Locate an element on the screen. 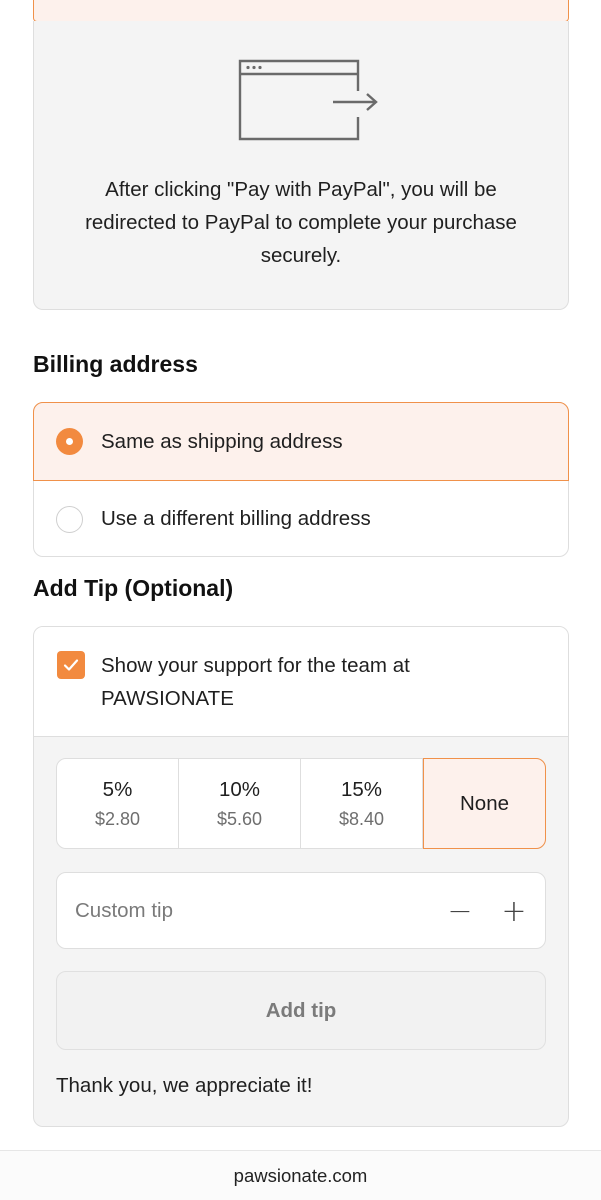 Image resolution: width=601 pixels, height=1200 pixels. billing-option-label: Same as shipping address is located at coordinates (222, 441).